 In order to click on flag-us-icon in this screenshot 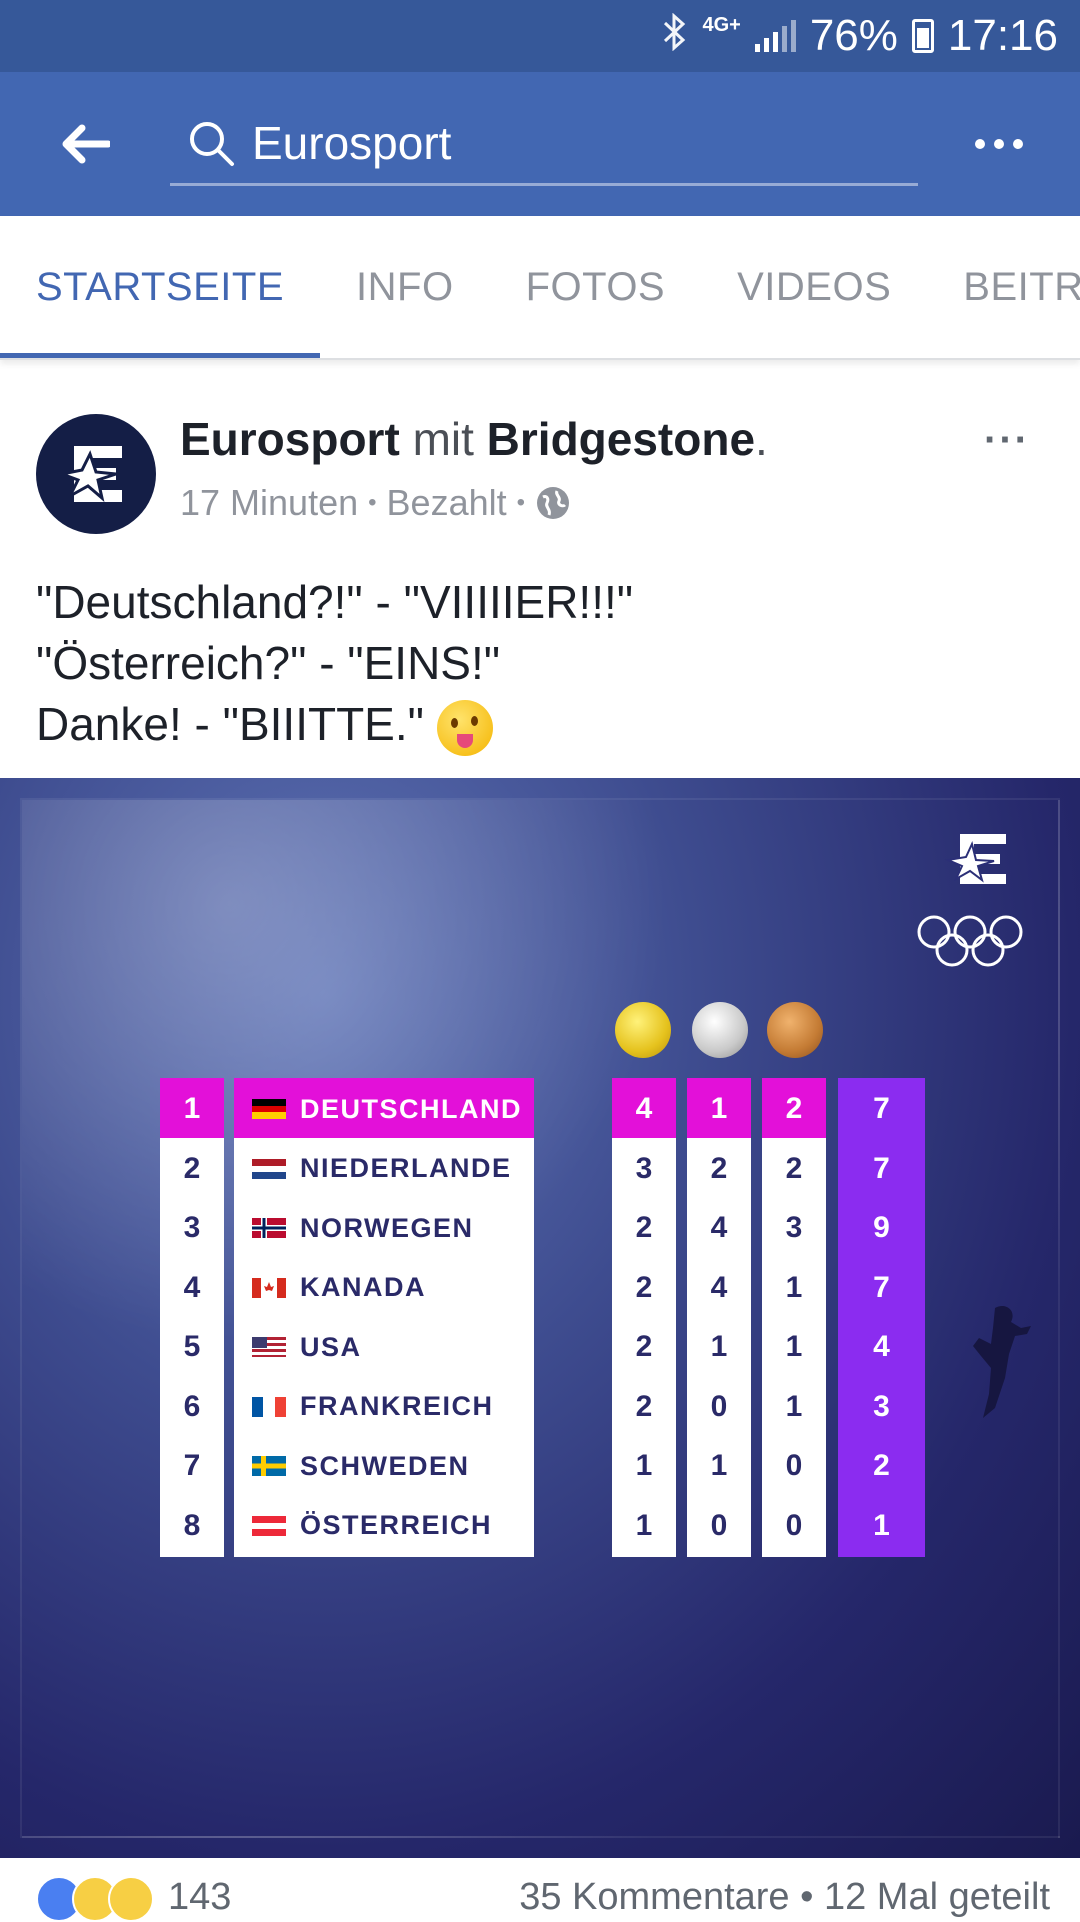, I will do `click(269, 1347)`.